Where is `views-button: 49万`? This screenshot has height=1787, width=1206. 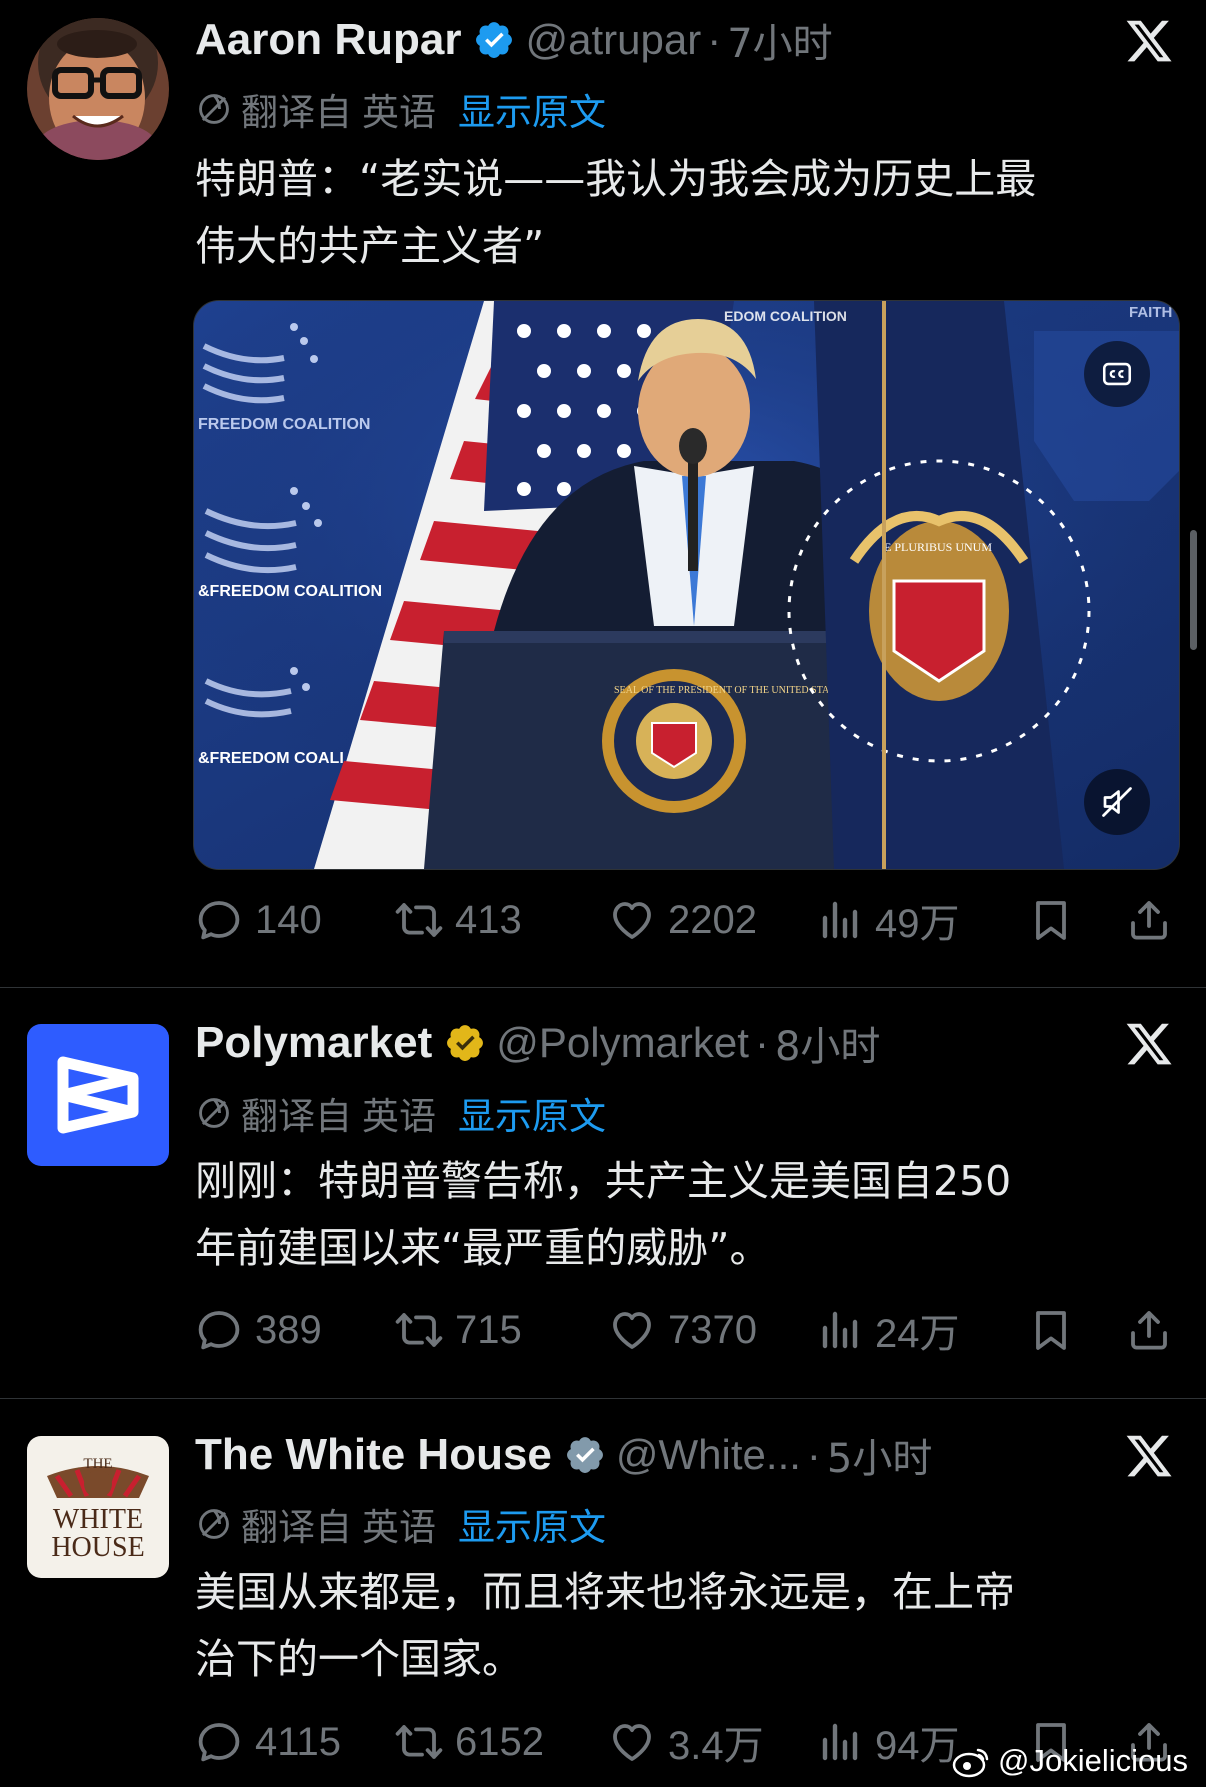
views-button: 49万 is located at coordinates (887, 920).